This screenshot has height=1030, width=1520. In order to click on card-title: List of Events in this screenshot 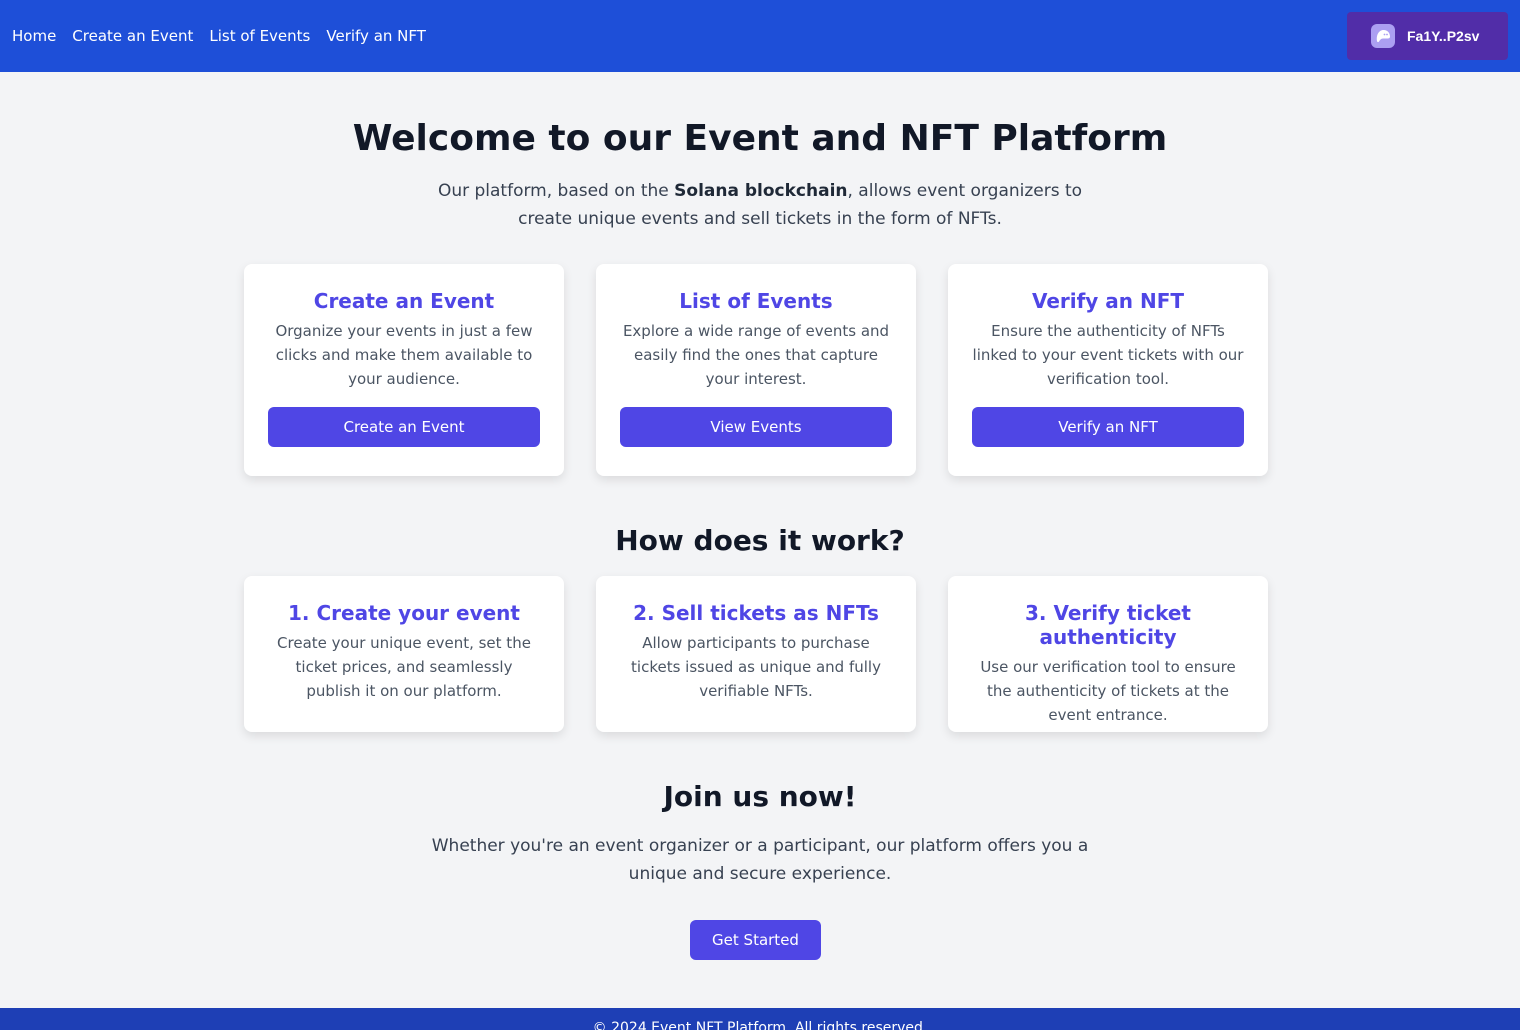, I will do `click(756, 301)`.